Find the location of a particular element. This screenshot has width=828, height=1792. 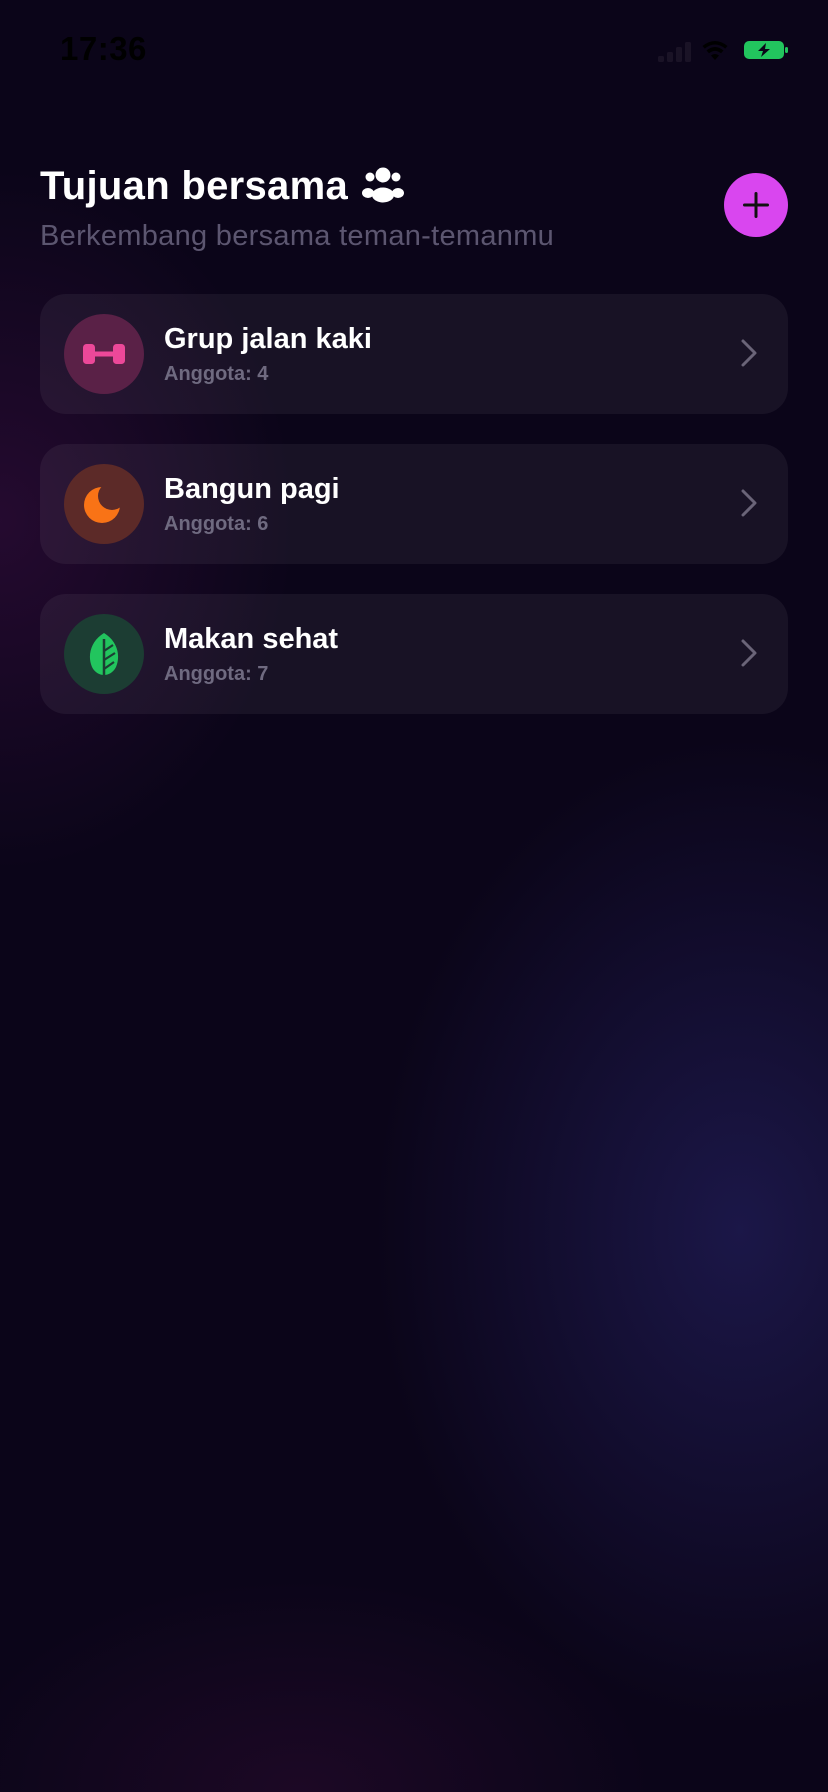

group-card-walking: Grup jalan kaki Anggota: 4 is located at coordinates (414, 354).